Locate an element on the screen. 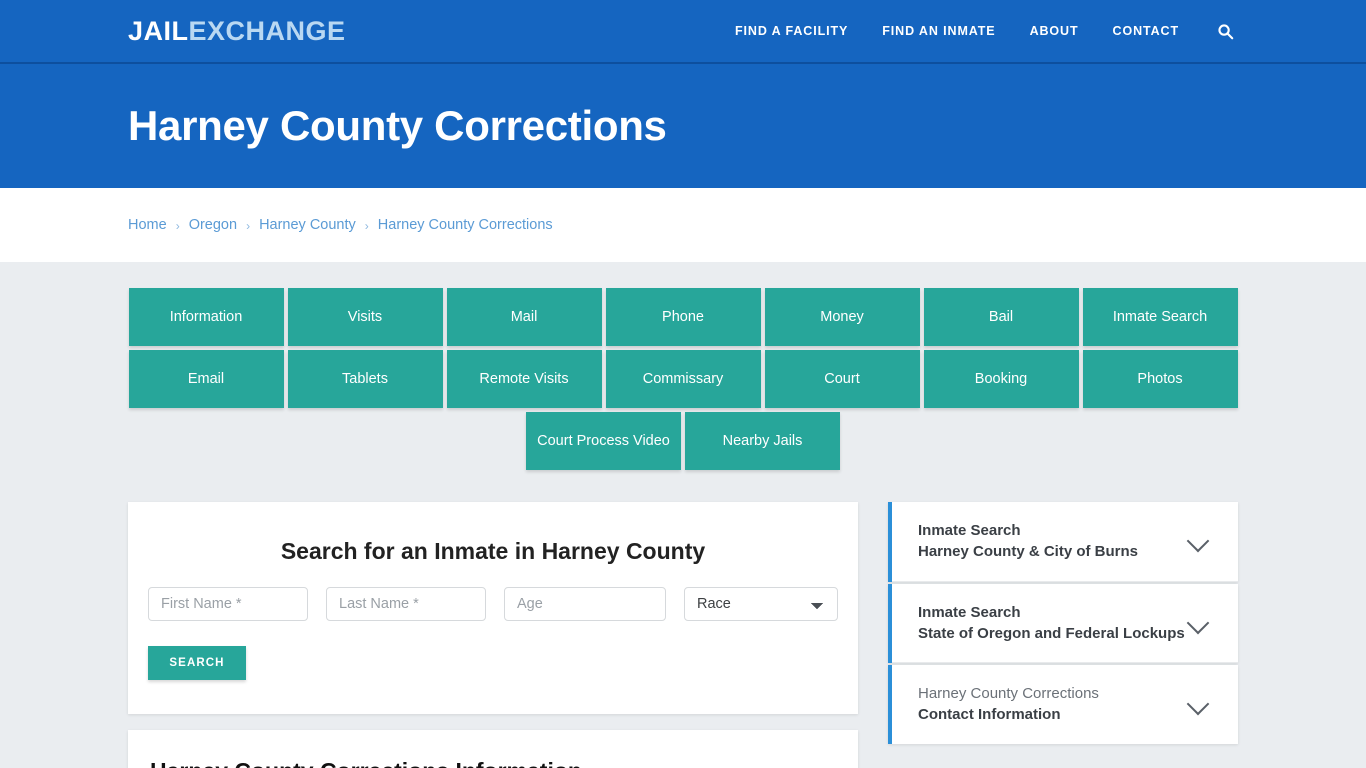 Image resolution: width=1366 pixels, height=768 pixels. page-title: Harney County Corrections is located at coordinates (397, 125).